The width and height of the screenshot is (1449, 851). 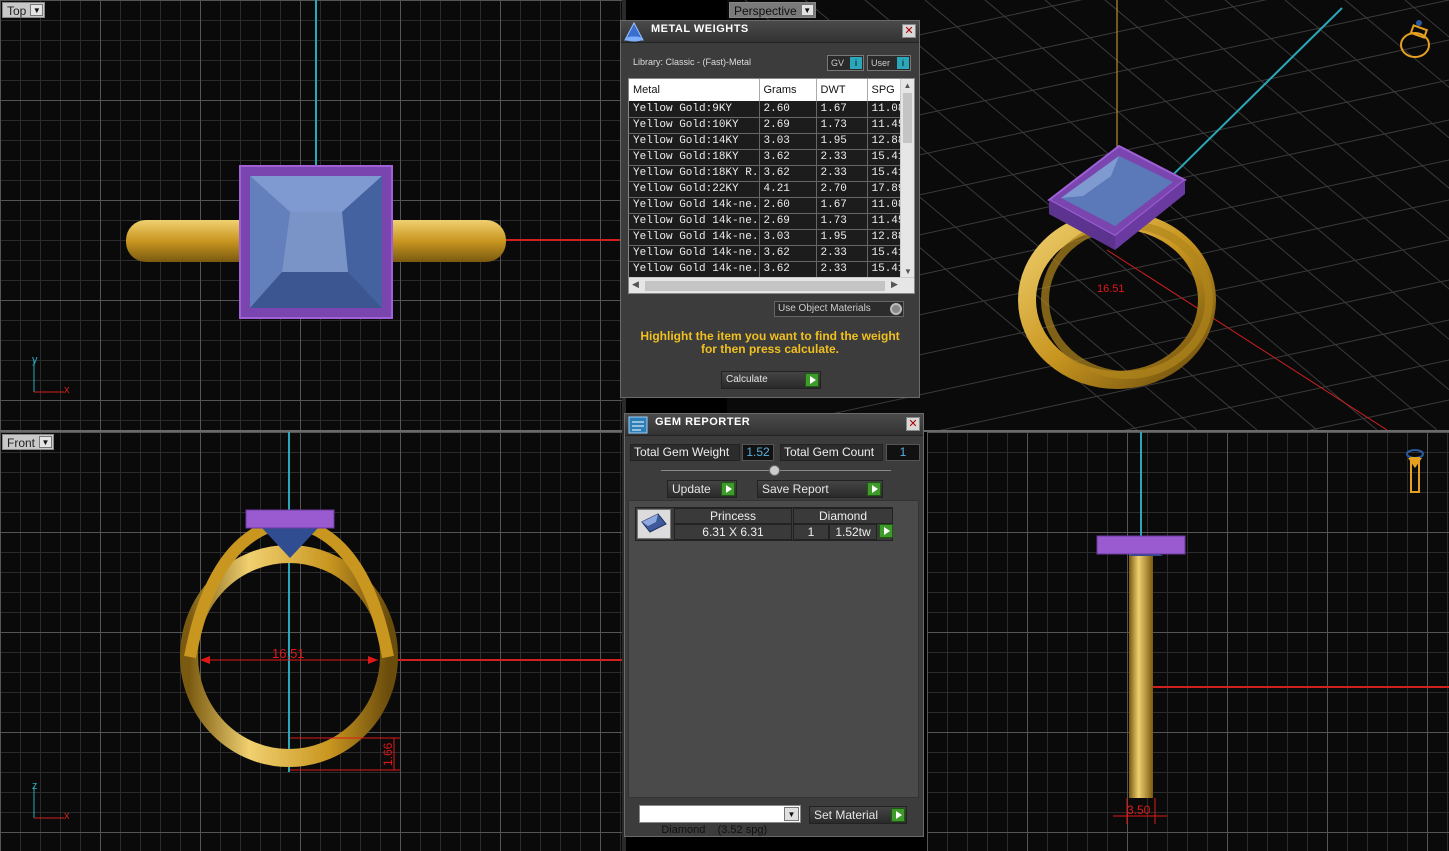 What do you see at coordinates (765, 286) in the screenshot?
I see `hscrollbar-thumb` at bounding box center [765, 286].